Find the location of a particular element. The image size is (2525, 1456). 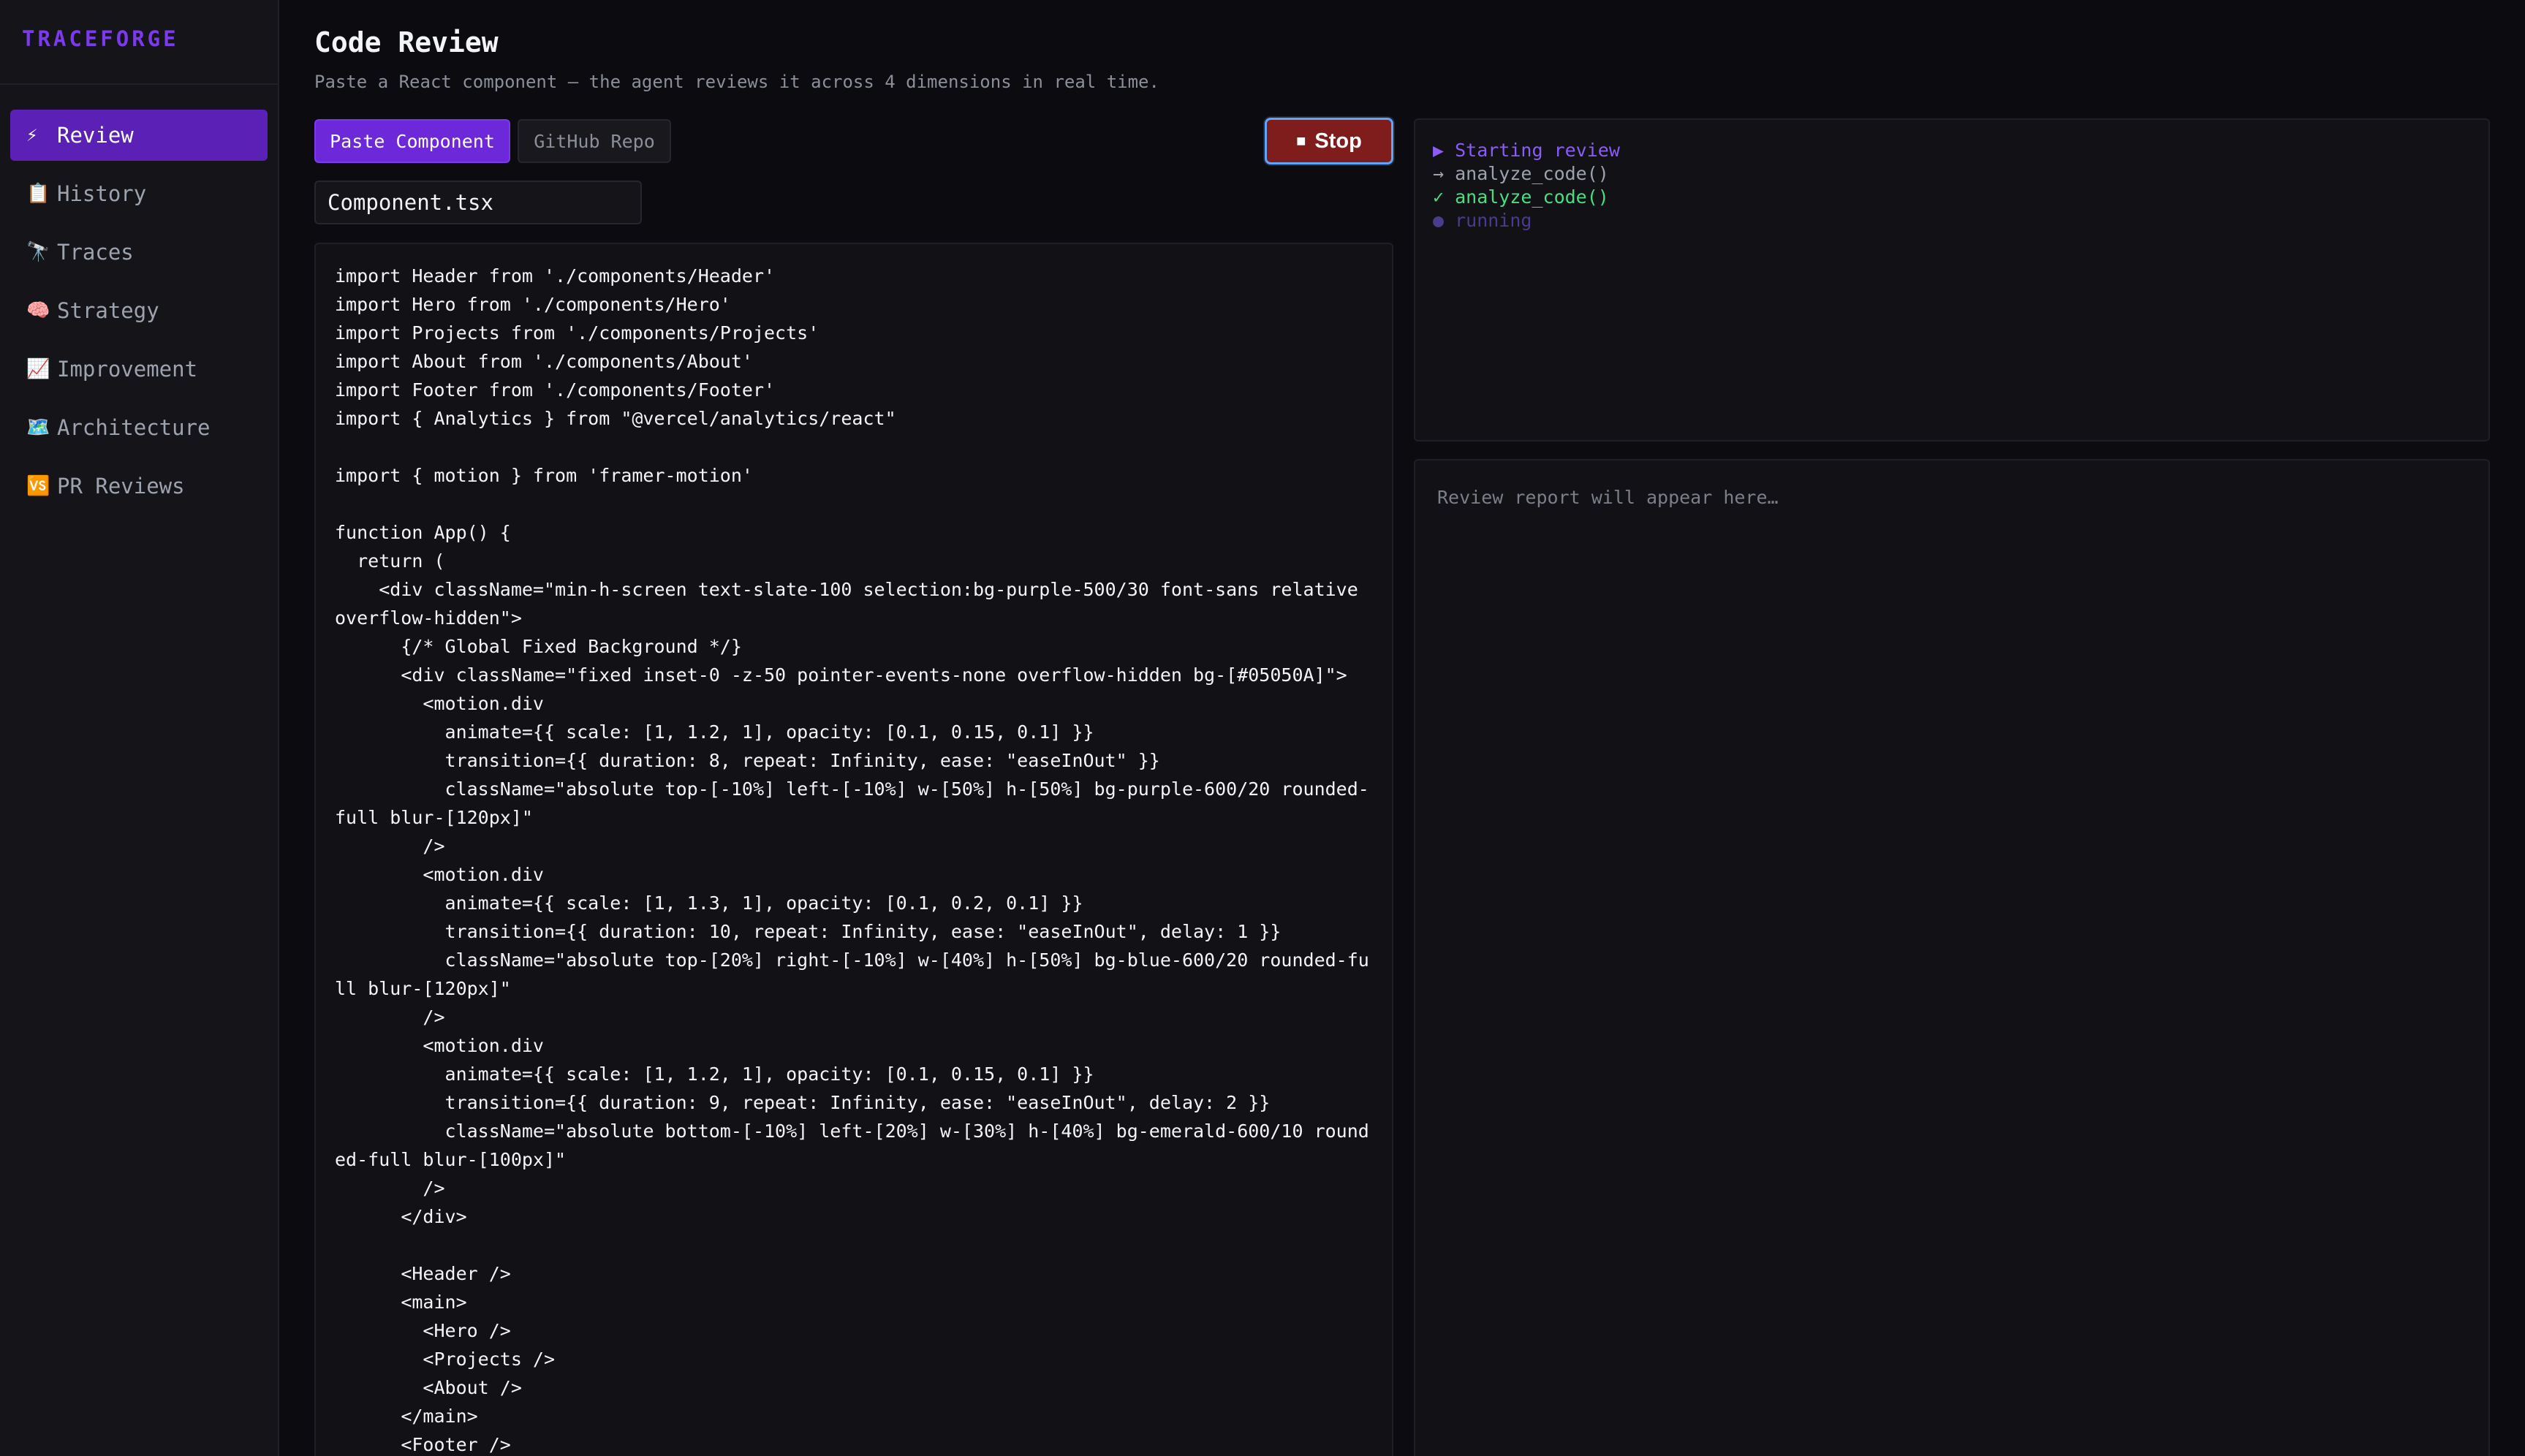

lightning-icon: ⚡ is located at coordinates (32, 135).